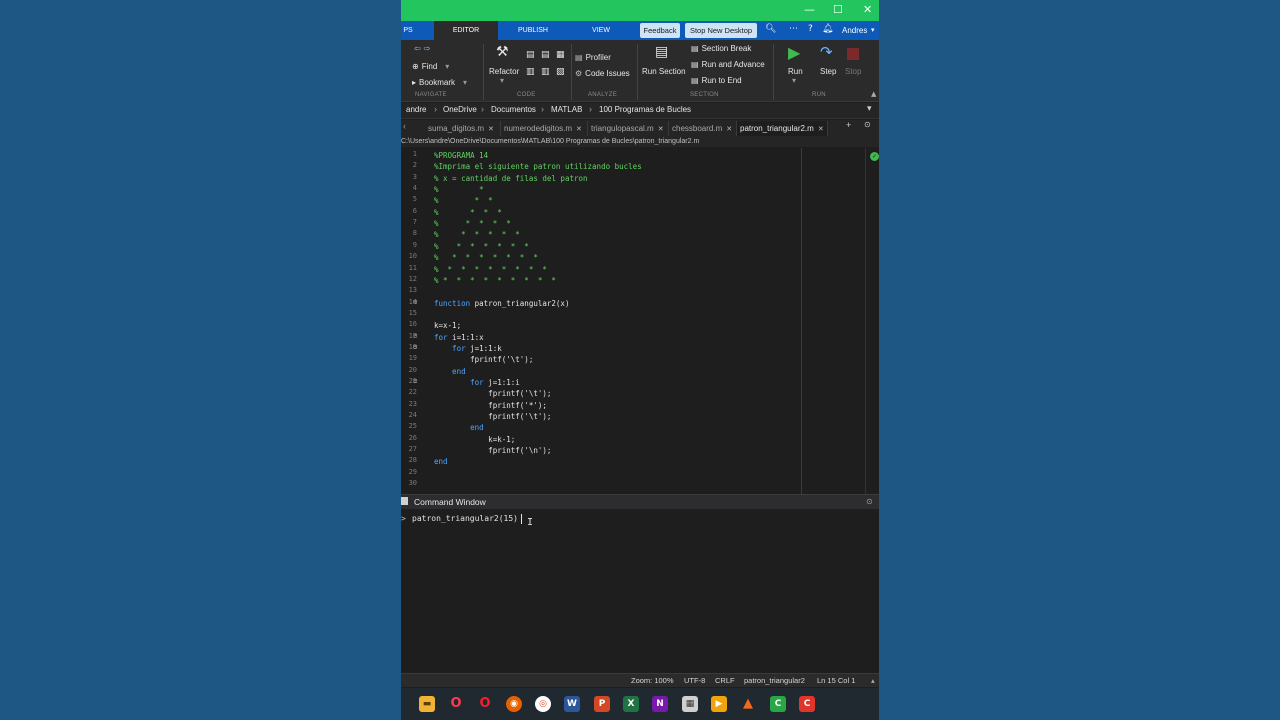 The width and height of the screenshot is (1280, 720). Describe the element at coordinates (807, 704) in the screenshot. I see `recorder-icon: C` at that location.